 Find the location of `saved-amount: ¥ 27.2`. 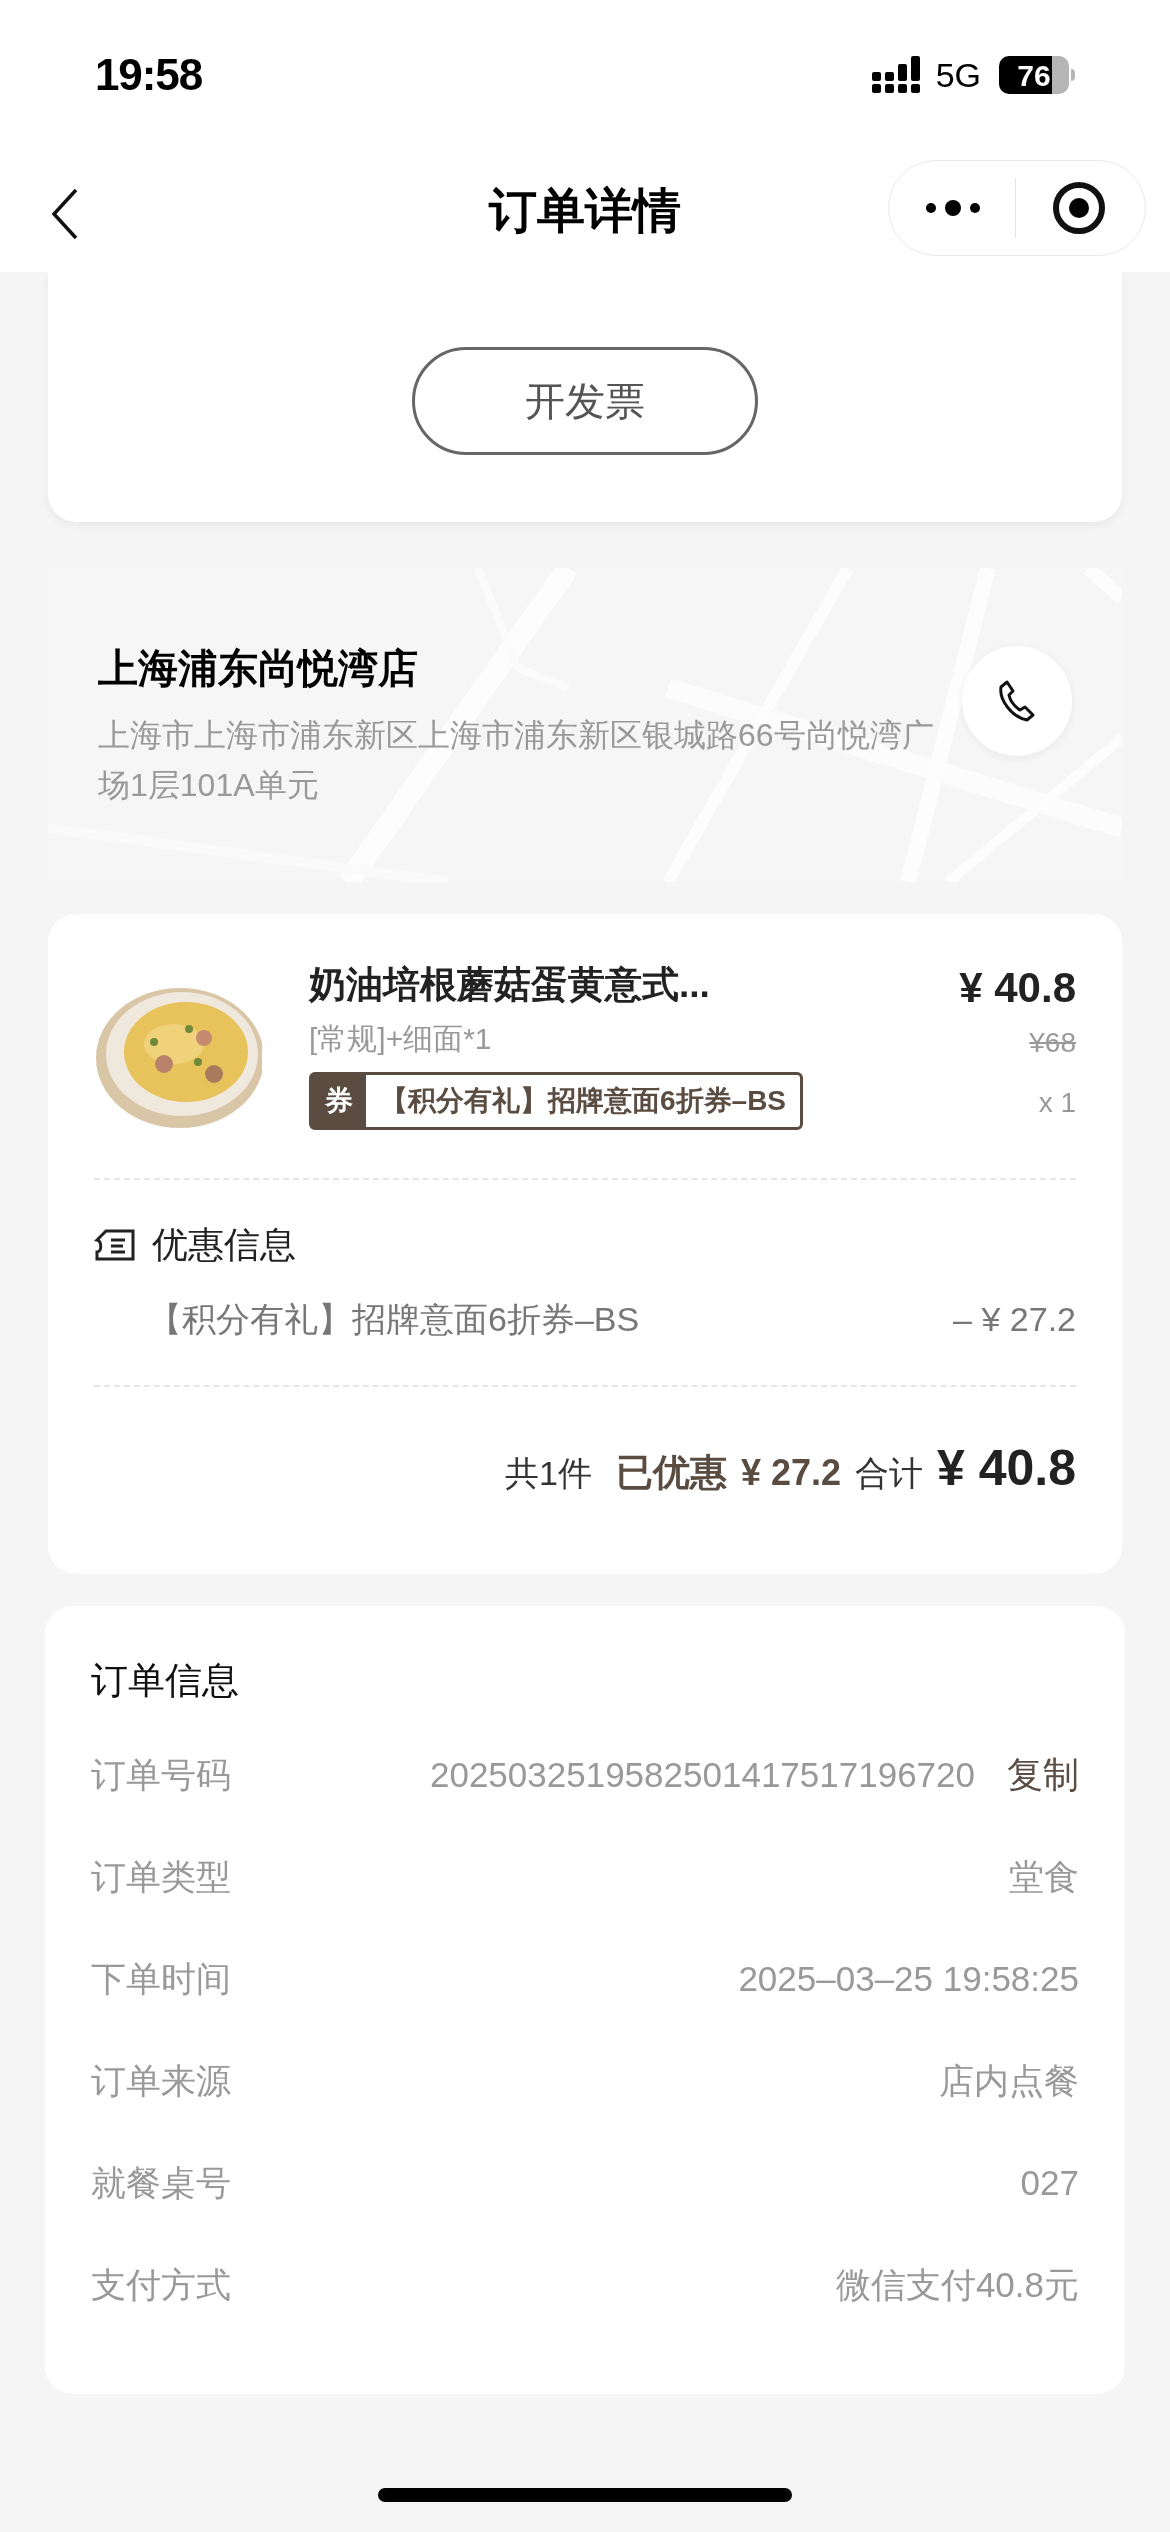

saved-amount: ¥ 27.2 is located at coordinates (790, 1473).